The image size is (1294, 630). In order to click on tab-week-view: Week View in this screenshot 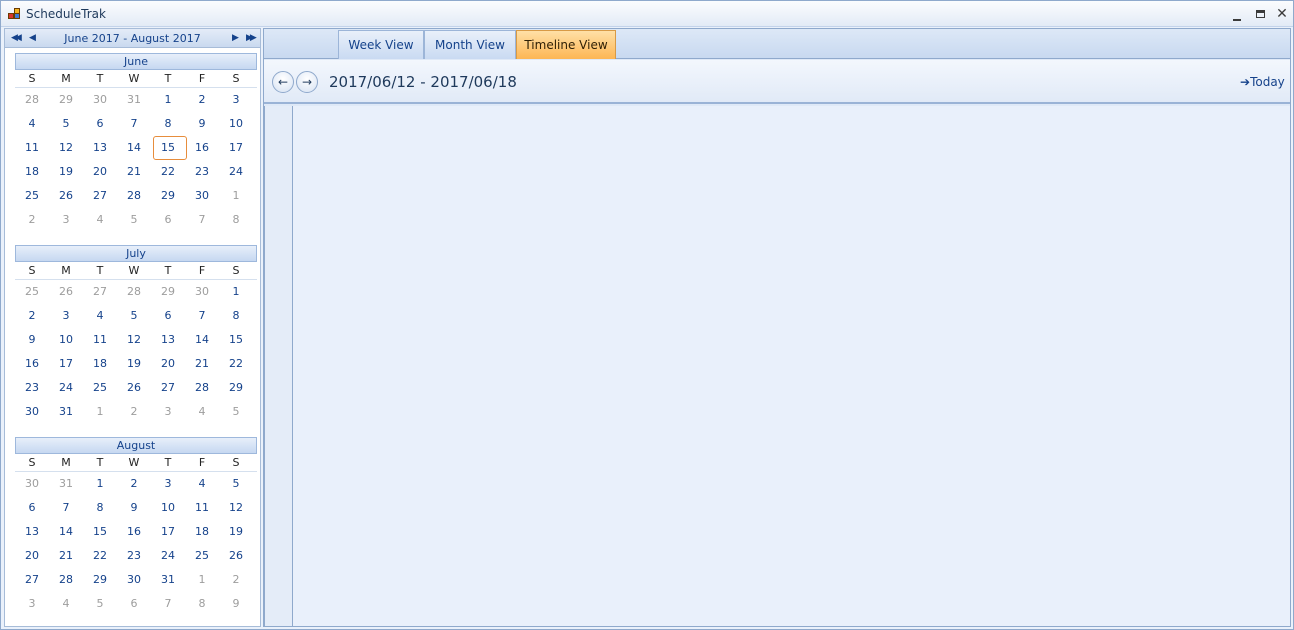, I will do `click(381, 44)`.